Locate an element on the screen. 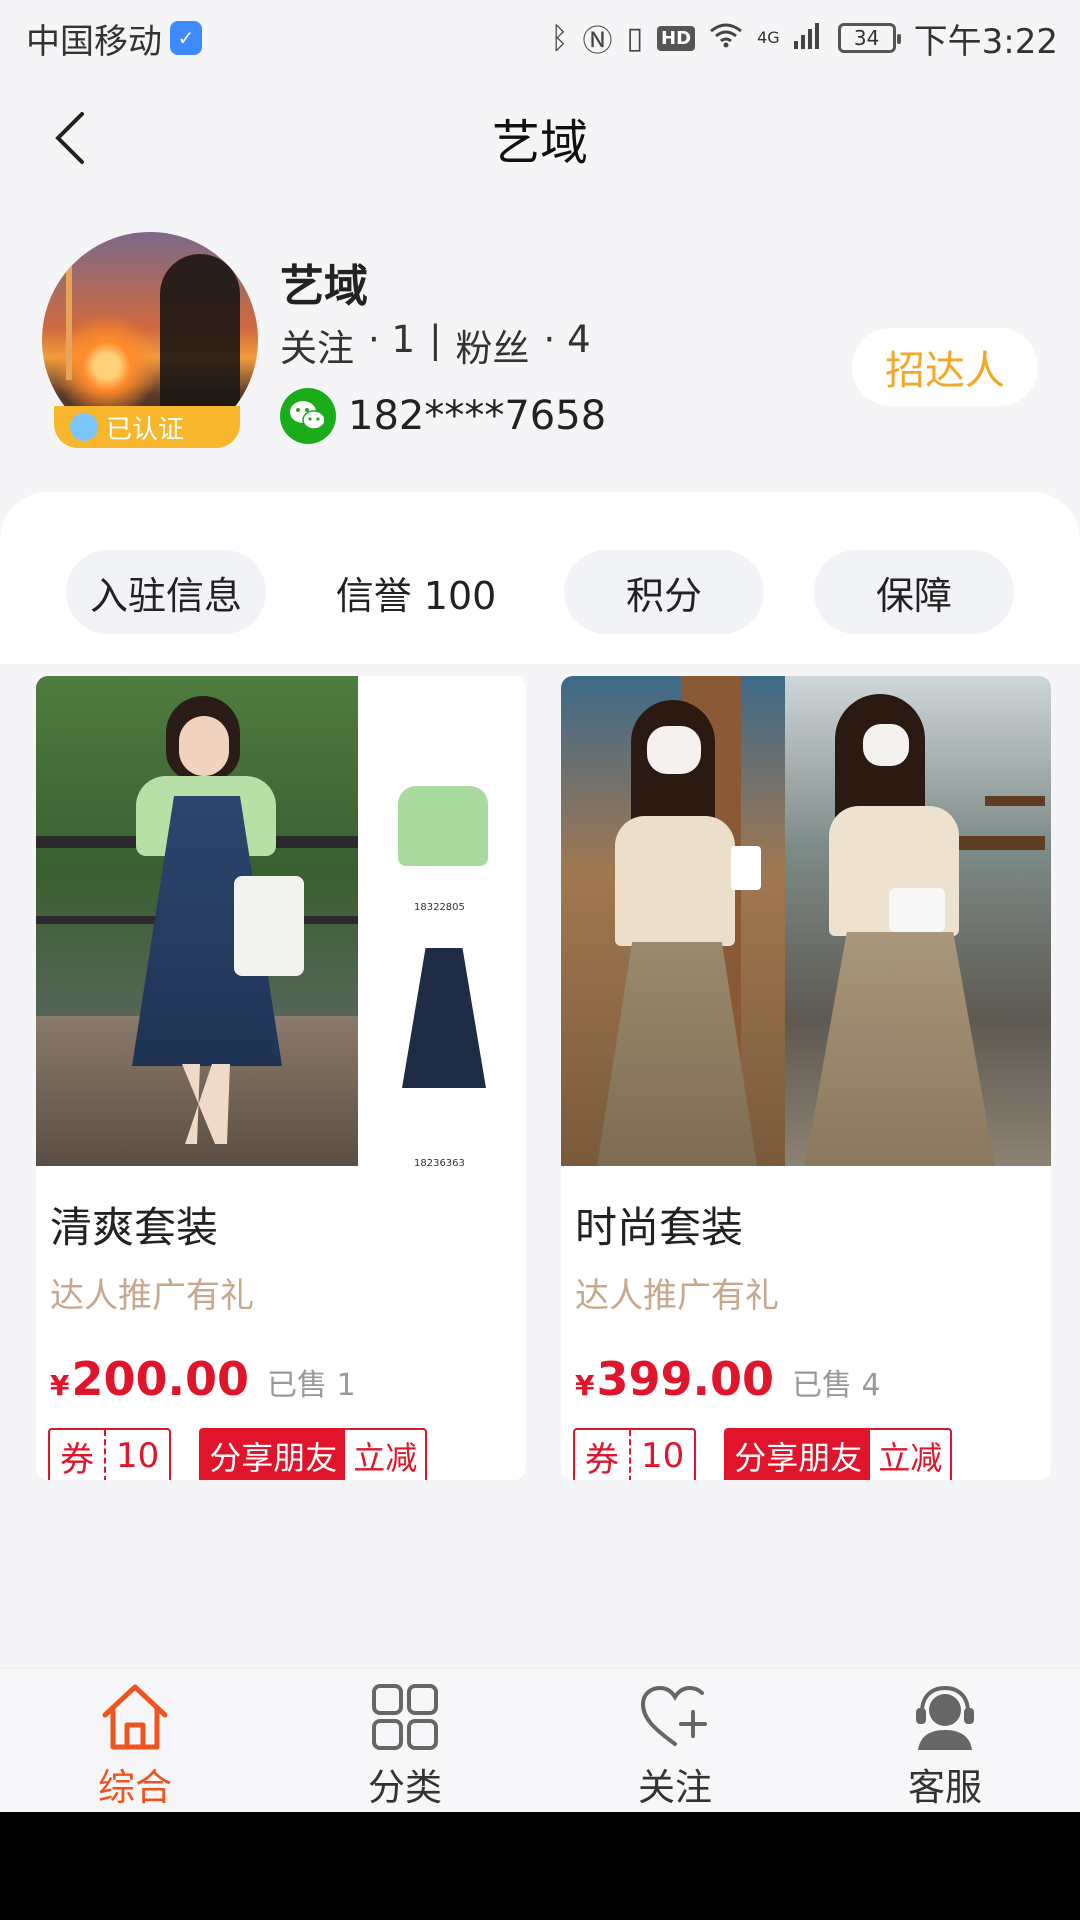 The height and width of the screenshot is (1920, 1080). vibrate-icon: ▯ is located at coordinates (635, 38).